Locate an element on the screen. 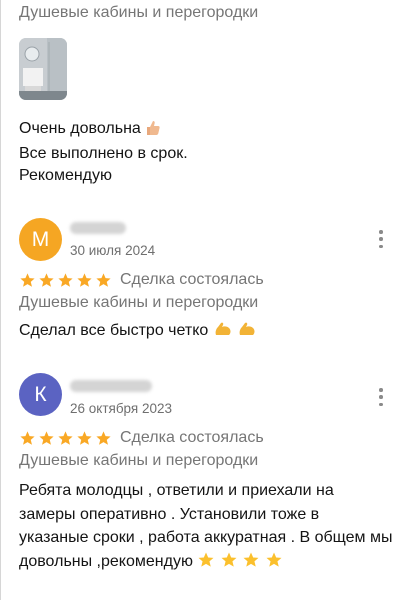  review-text-line: Рекомендую is located at coordinates (66, 175).